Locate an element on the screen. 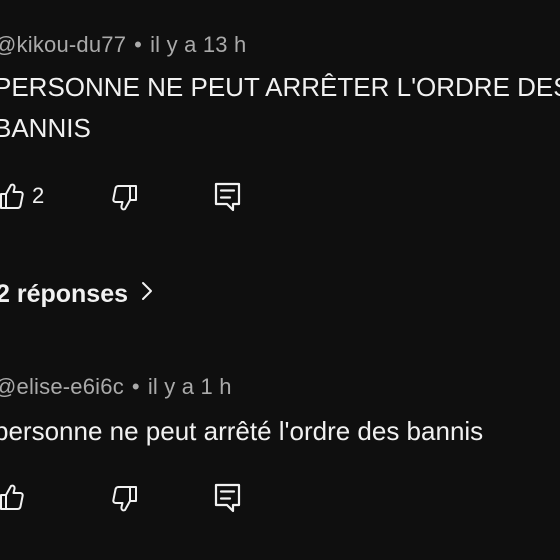  comment-header: @kikou-du77 • il y a 13 h is located at coordinates (123, 45).